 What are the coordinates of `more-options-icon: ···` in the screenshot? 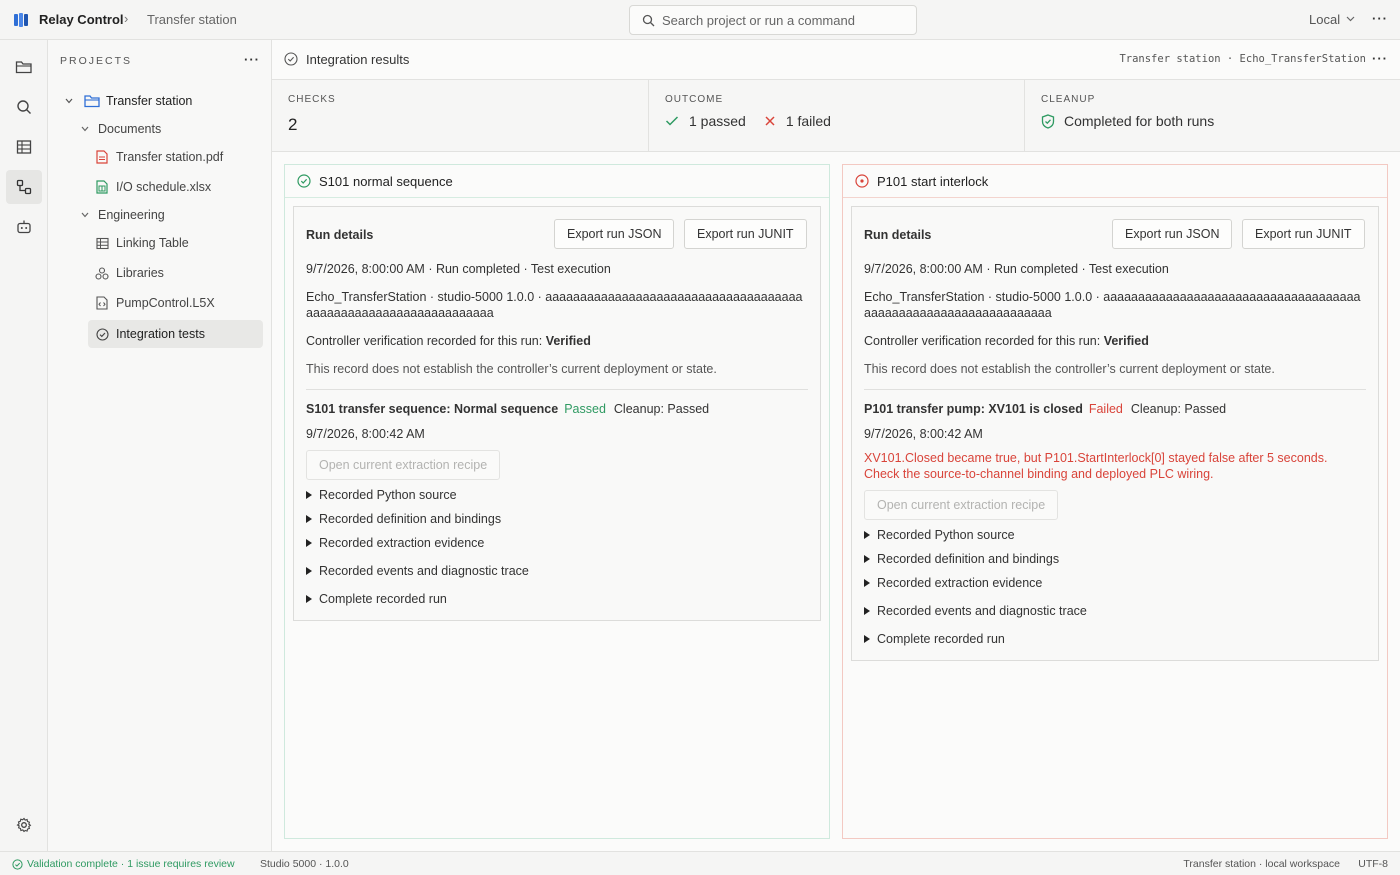 It's located at (1380, 19).